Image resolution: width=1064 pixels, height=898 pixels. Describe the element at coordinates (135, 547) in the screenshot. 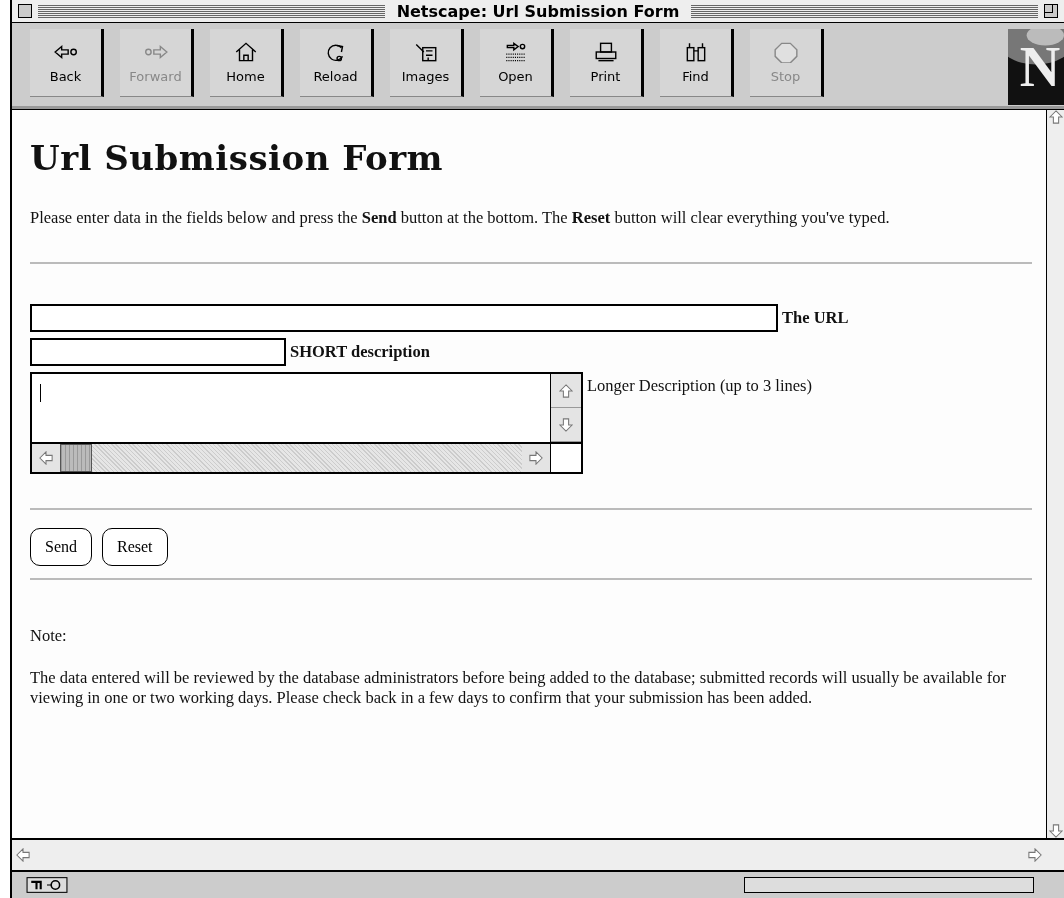

I see `reset-button: Reset` at that location.